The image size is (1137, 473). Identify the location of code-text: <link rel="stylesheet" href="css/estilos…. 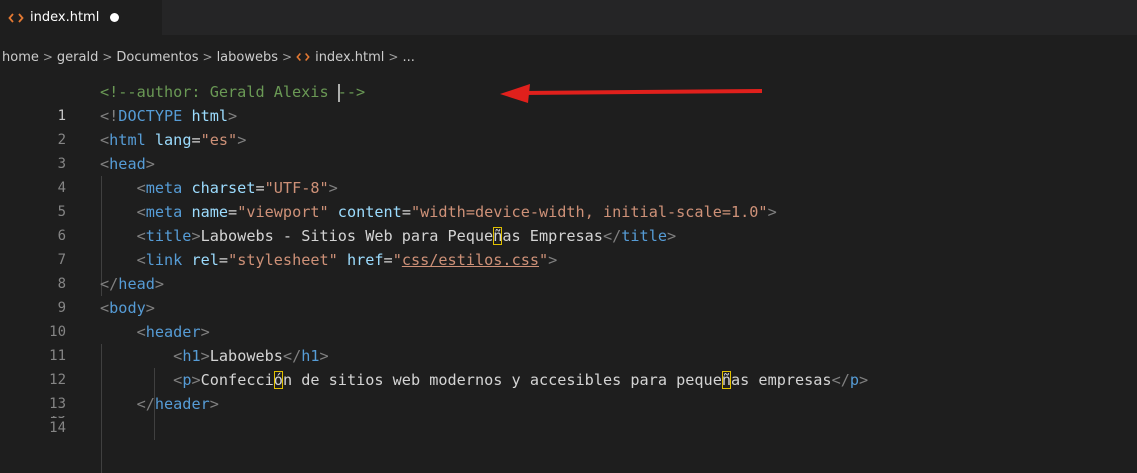
(347, 260).